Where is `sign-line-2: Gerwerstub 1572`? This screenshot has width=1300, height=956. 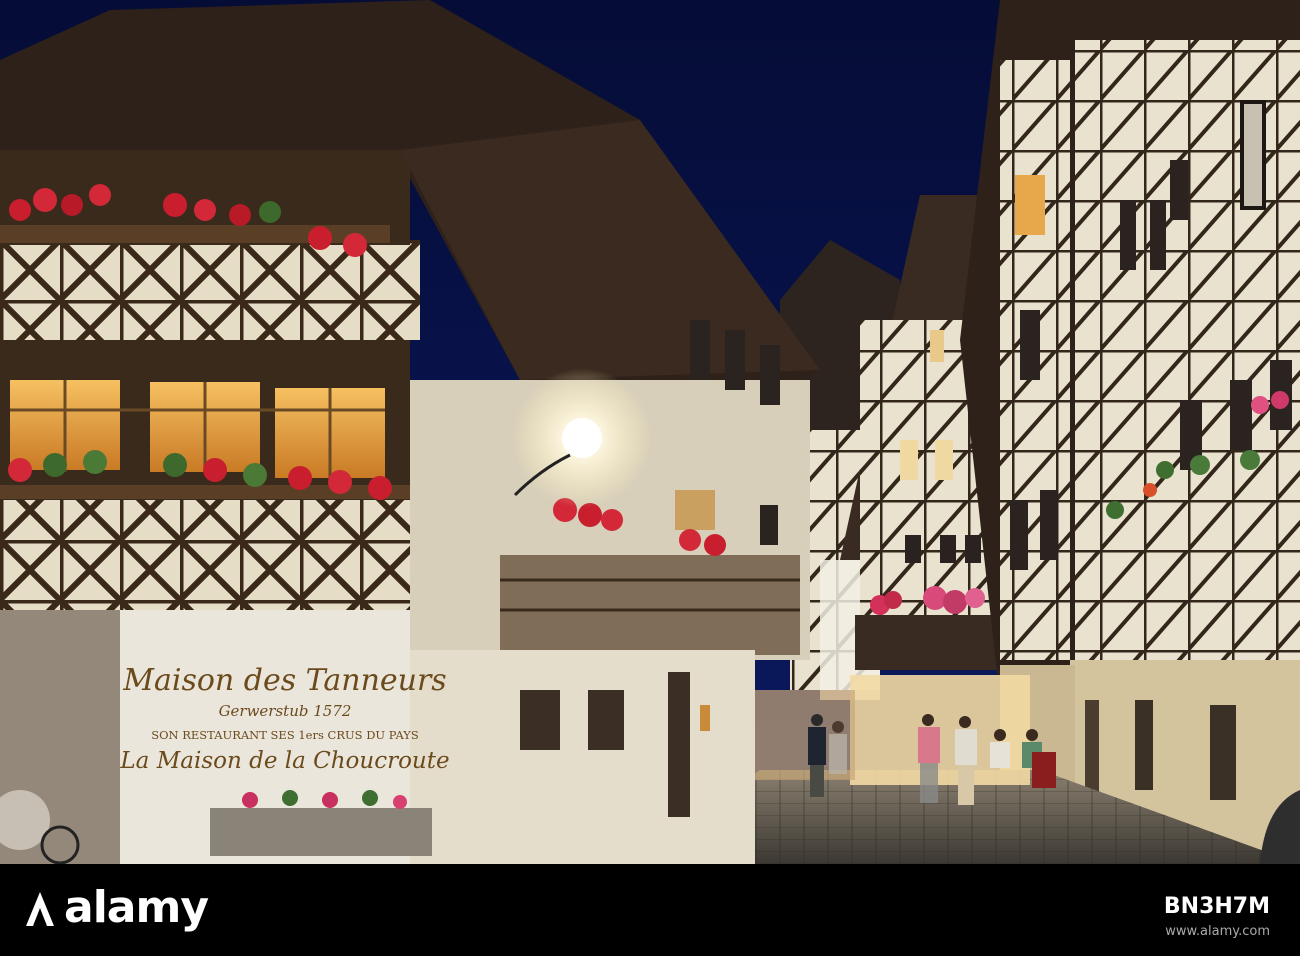
sign-line-2: Gerwerstub 1572 is located at coordinates (285, 711).